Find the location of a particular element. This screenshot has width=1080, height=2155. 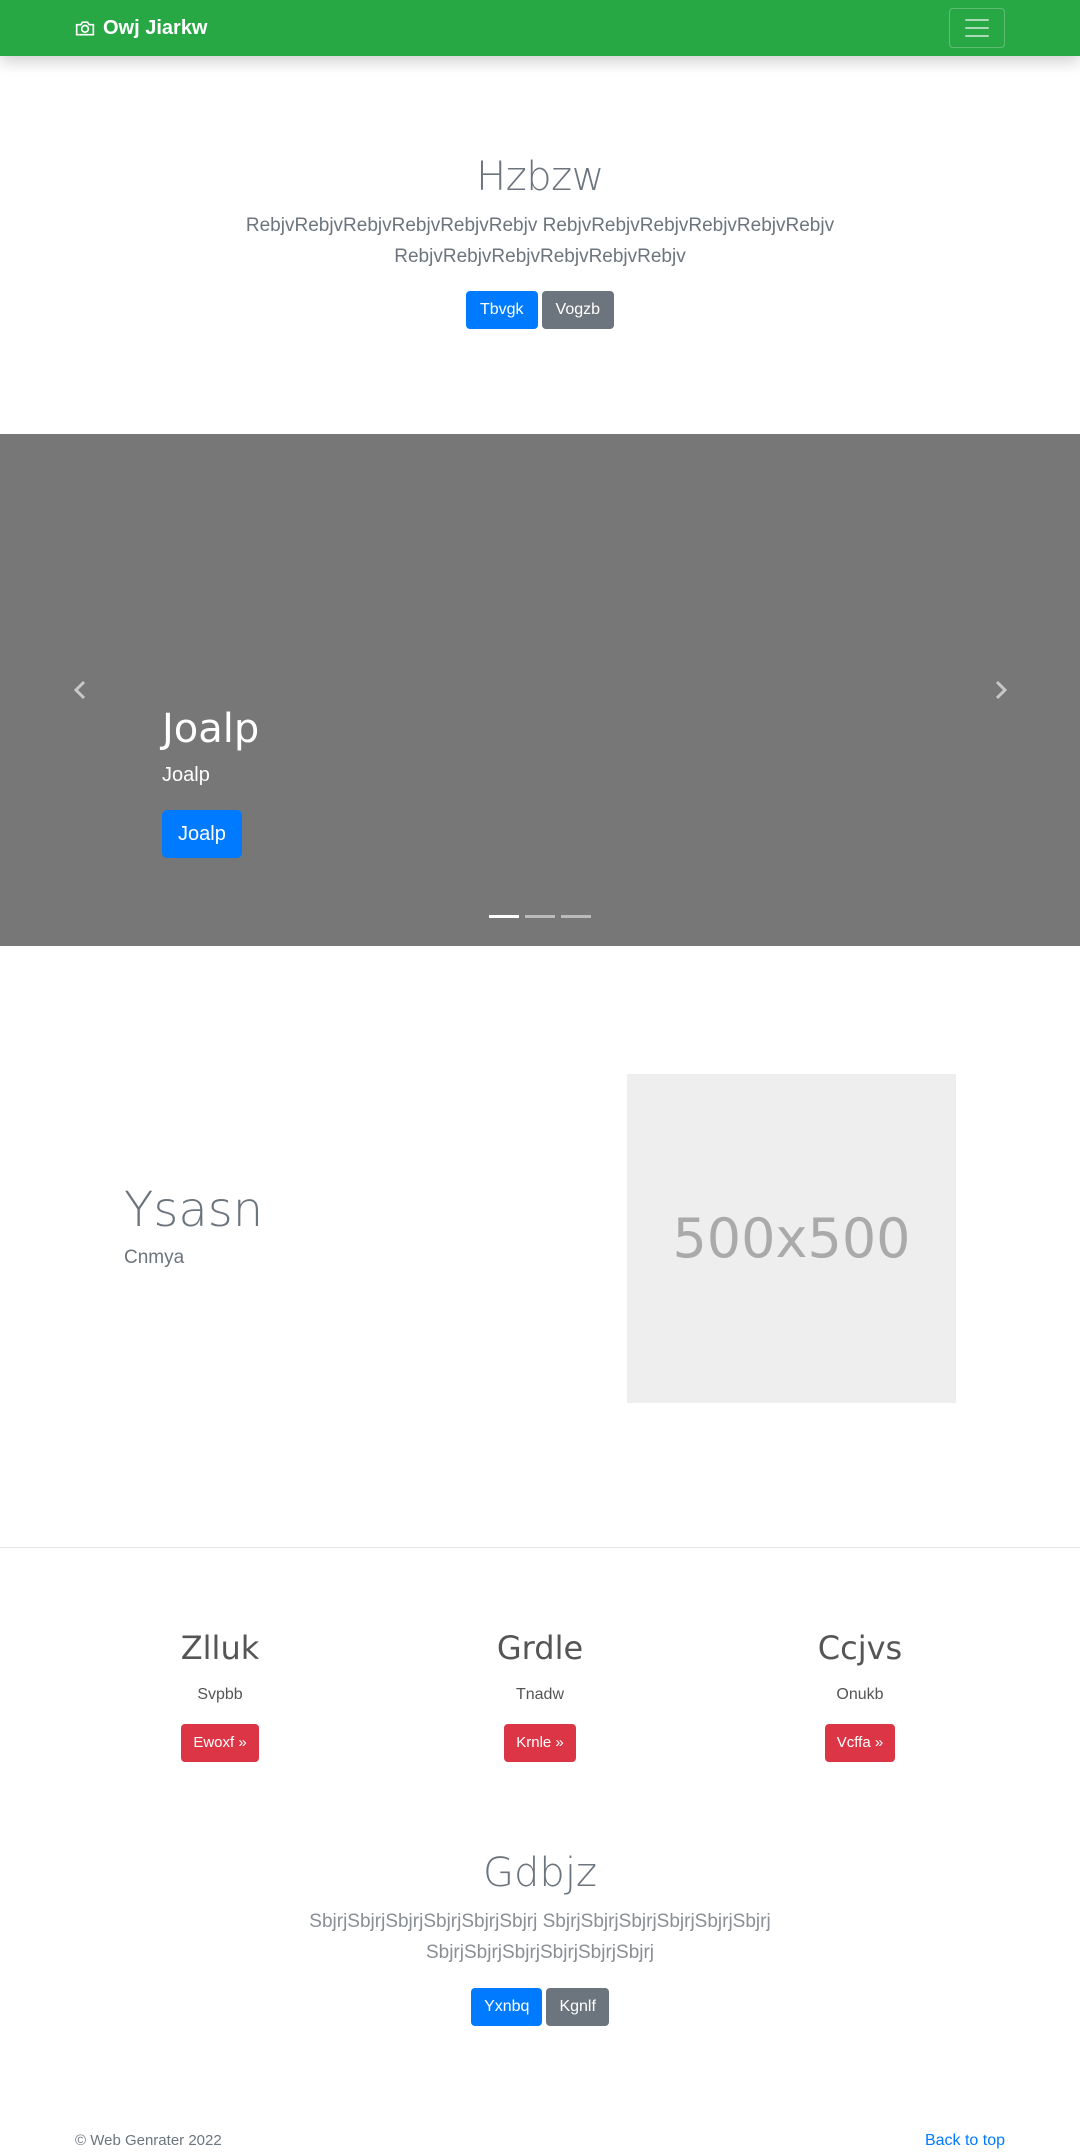

jumbotron-title: Gdbjz is located at coordinates (540, 1873).